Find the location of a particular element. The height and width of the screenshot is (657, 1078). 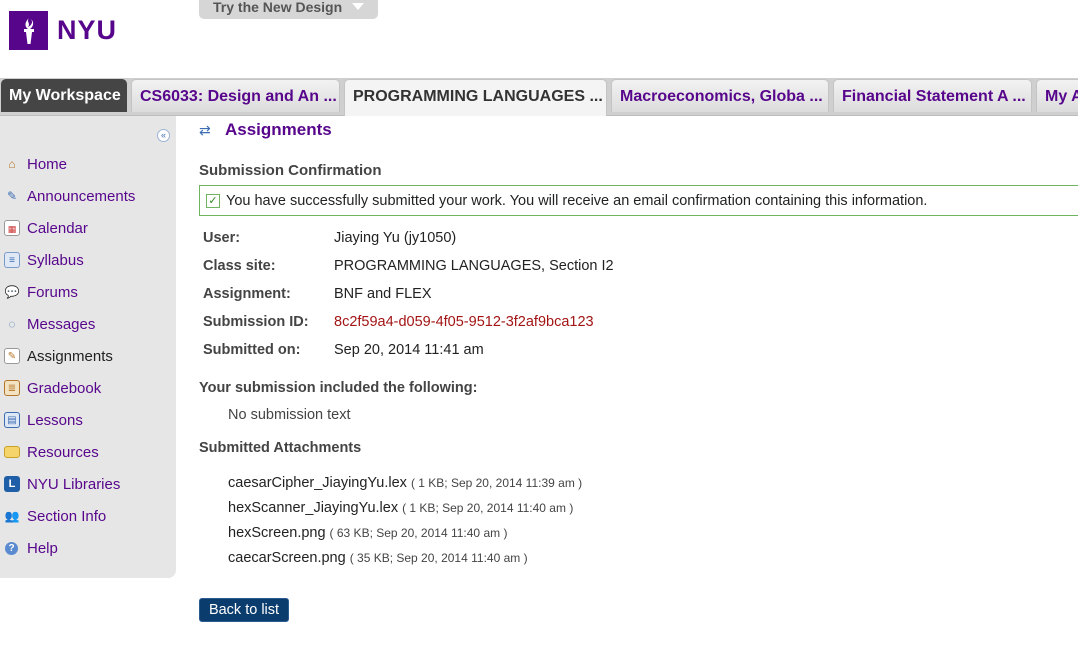

attachment-name: hexScanner_JiayingYu.lex is located at coordinates (313, 507).